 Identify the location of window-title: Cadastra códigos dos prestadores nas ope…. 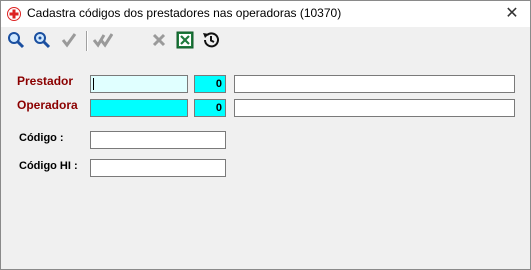
(184, 13).